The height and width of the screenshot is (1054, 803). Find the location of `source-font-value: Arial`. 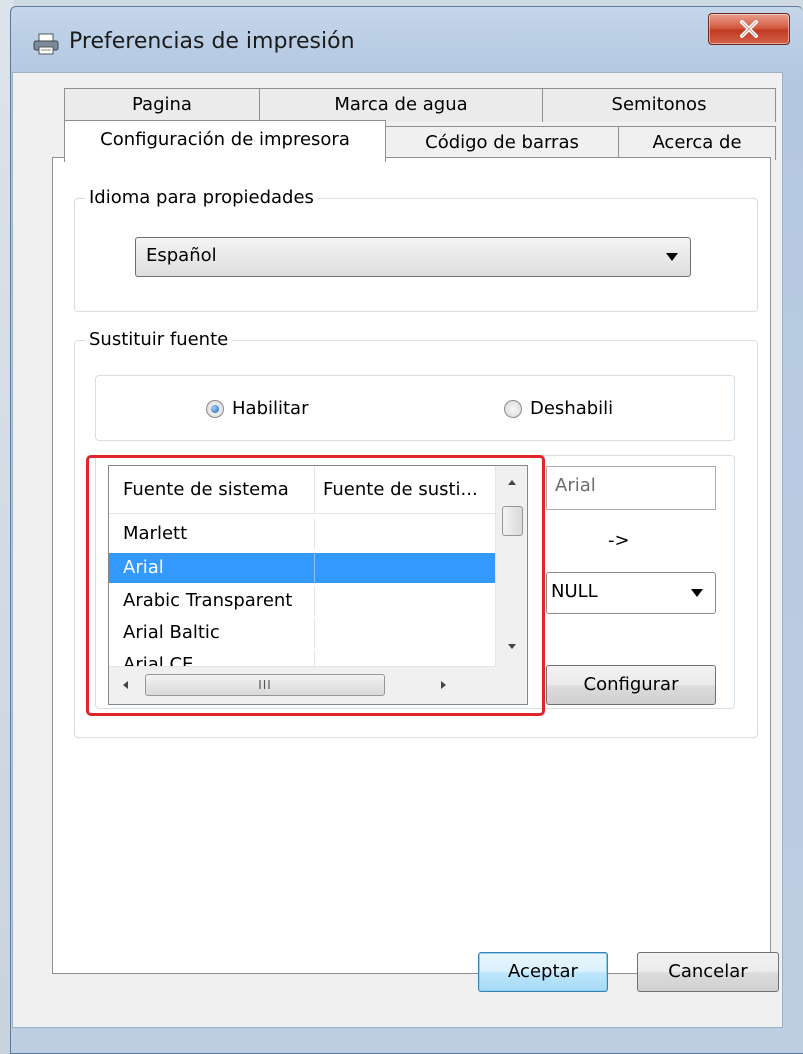

source-font-value: Arial is located at coordinates (575, 485).